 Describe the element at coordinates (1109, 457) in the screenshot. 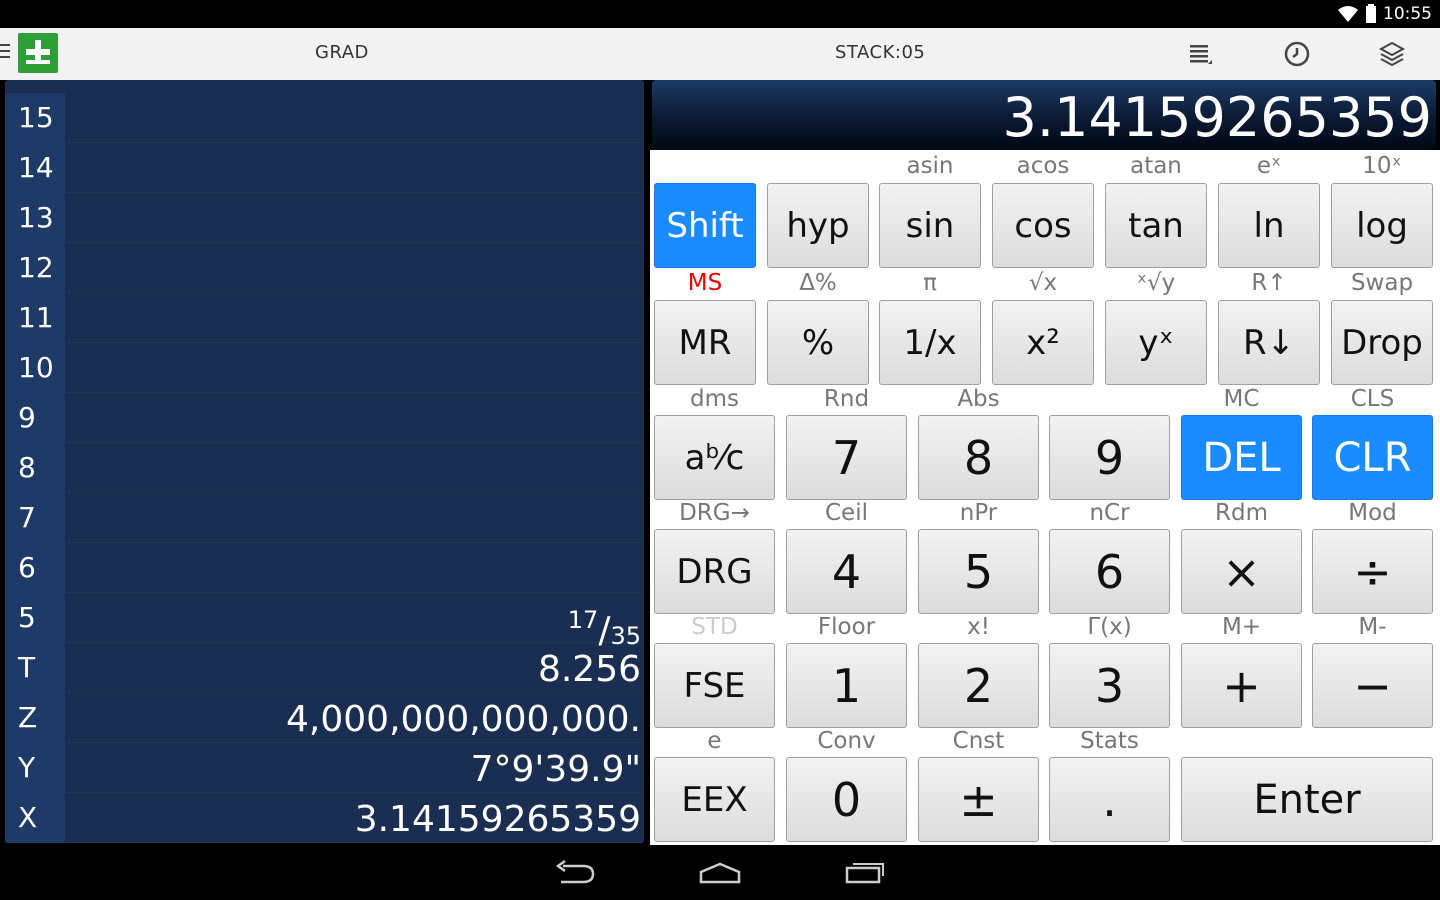

I see `digit-9-button: 9` at that location.